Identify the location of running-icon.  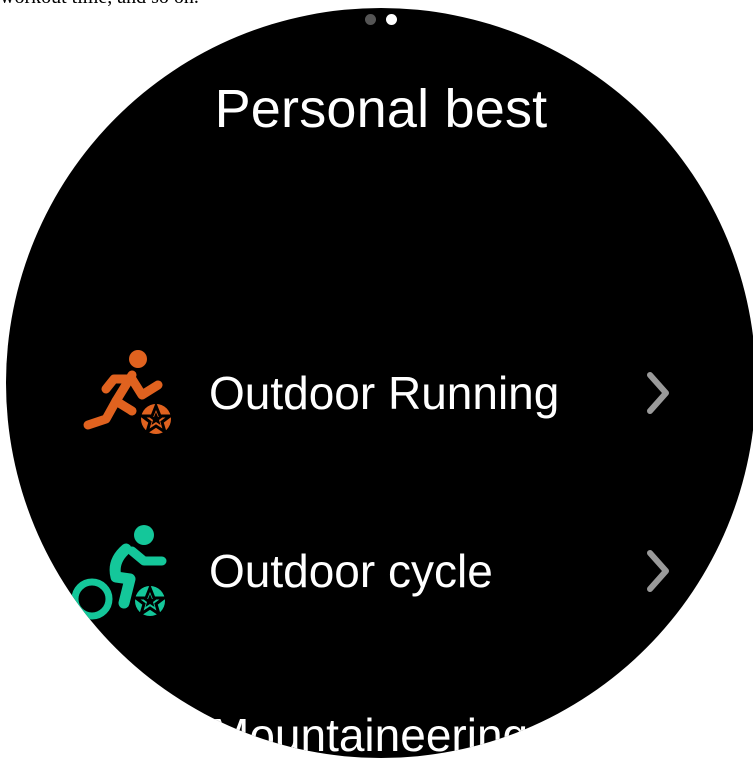
(129, 393).